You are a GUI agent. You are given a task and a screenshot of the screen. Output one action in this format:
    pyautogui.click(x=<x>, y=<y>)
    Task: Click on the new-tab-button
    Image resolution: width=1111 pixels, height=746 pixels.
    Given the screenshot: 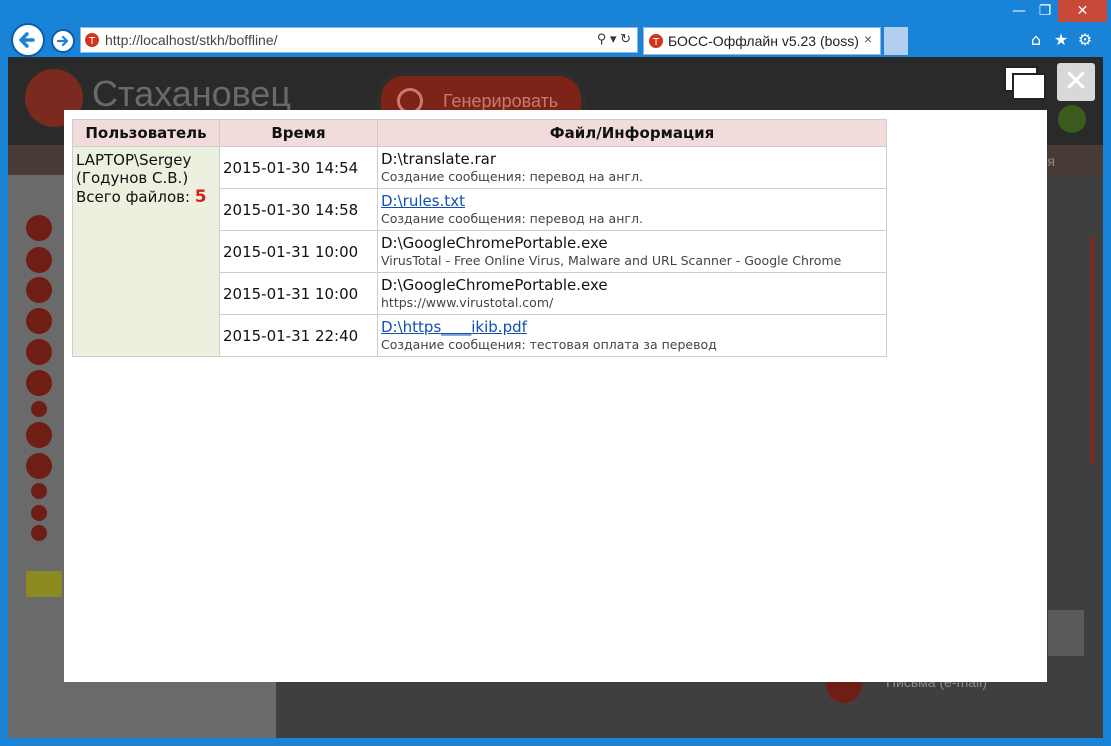 What is the action you would take?
    pyautogui.click(x=896, y=41)
    